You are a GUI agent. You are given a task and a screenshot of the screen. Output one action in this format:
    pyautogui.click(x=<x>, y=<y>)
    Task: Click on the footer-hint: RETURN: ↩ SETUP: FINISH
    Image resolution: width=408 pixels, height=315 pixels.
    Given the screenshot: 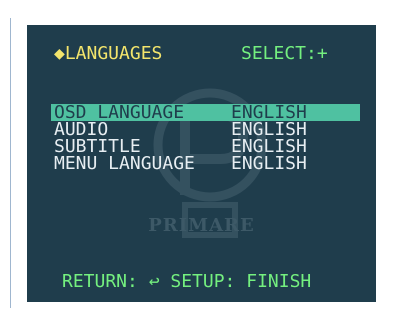 What is the action you would take?
    pyautogui.click(x=187, y=281)
    